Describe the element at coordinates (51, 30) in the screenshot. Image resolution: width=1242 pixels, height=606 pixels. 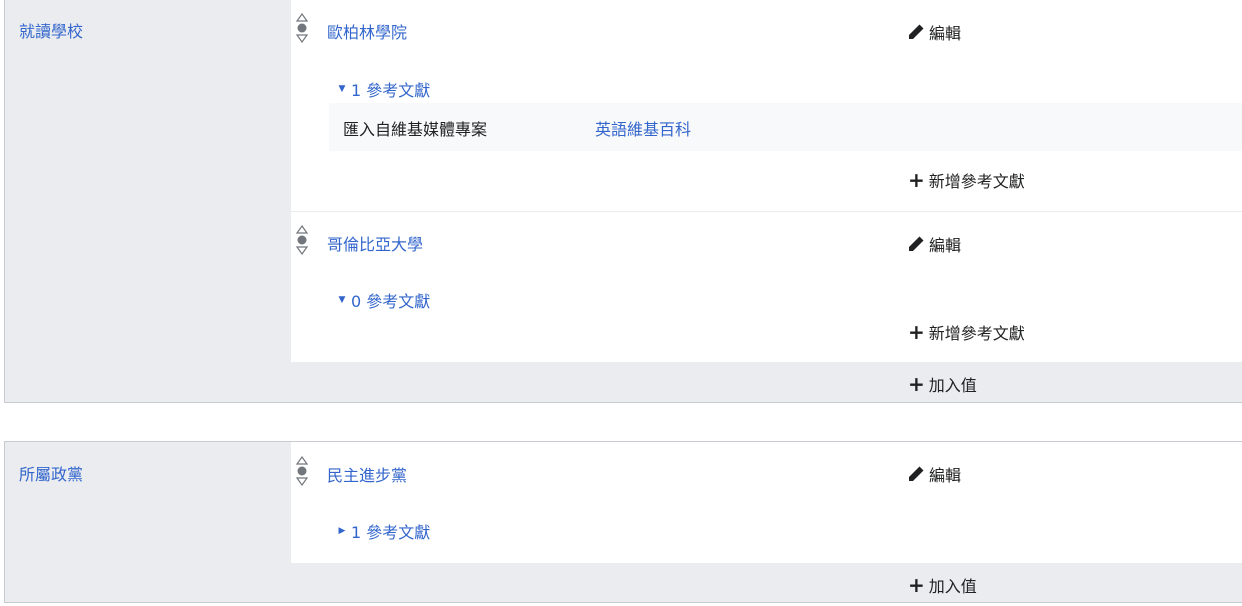
I see `property-label-educated-at: 就讀學校` at that location.